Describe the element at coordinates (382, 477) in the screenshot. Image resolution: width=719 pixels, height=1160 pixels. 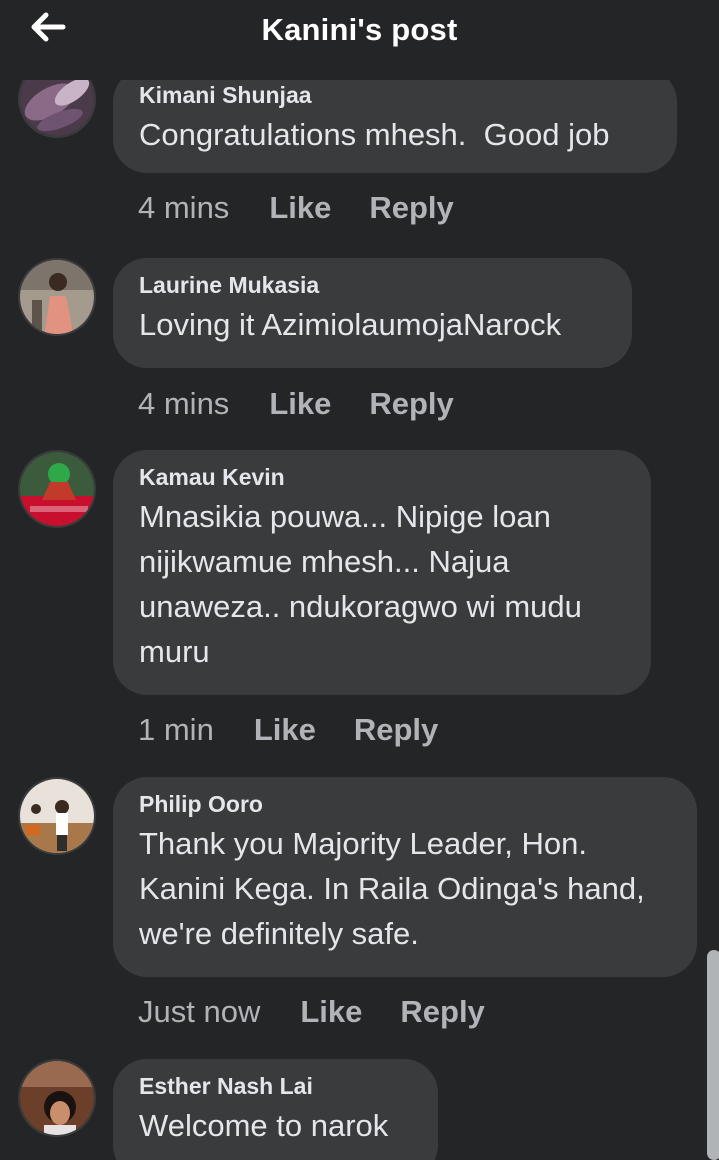
I see `comment-author: Kamau Kevin` at that location.